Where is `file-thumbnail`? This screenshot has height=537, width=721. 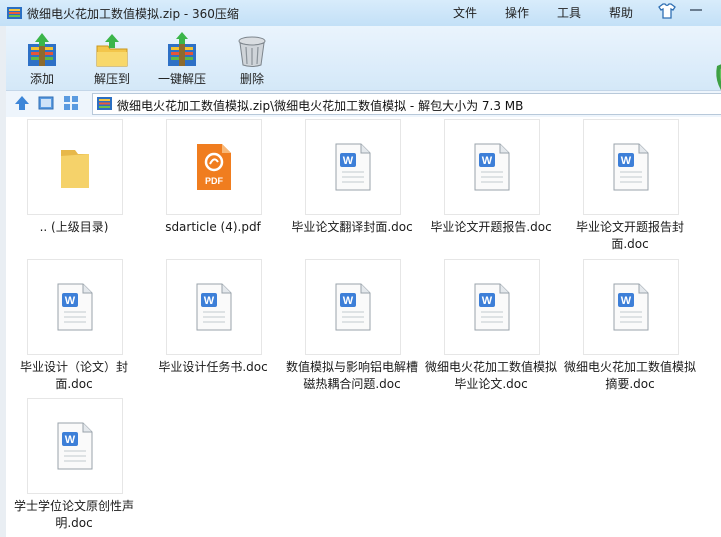
file-thumbnail is located at coordinates (75, 167).